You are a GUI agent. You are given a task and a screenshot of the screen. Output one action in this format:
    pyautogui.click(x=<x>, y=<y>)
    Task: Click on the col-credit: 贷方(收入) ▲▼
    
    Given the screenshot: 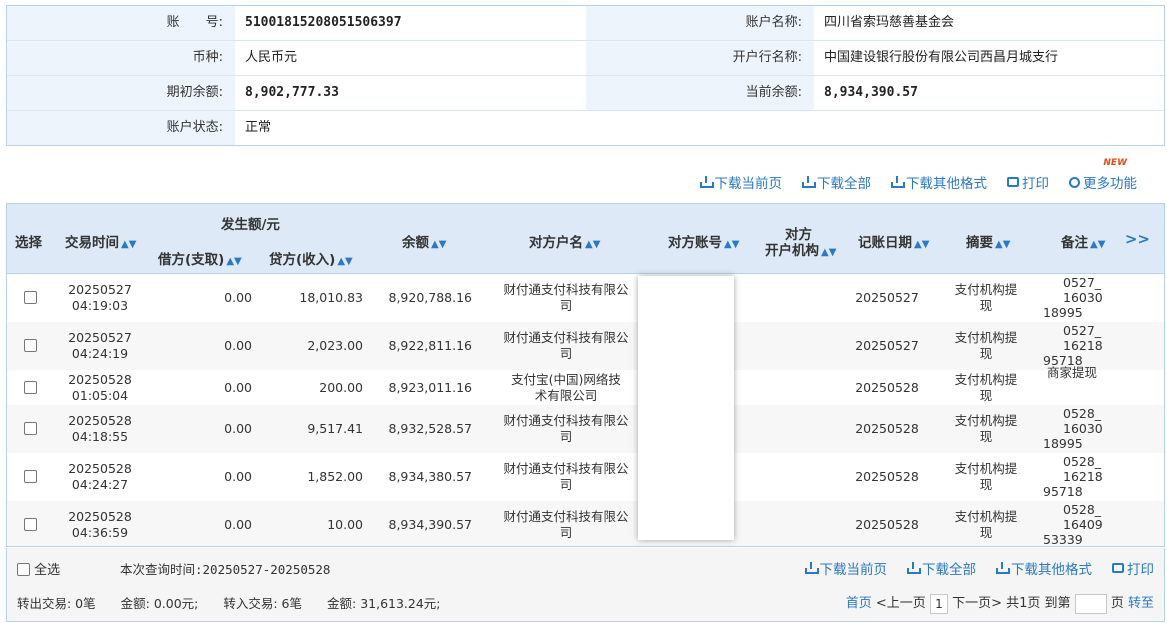 What is the action you would take?
    pyautogui.click(x=311, y=258)
    